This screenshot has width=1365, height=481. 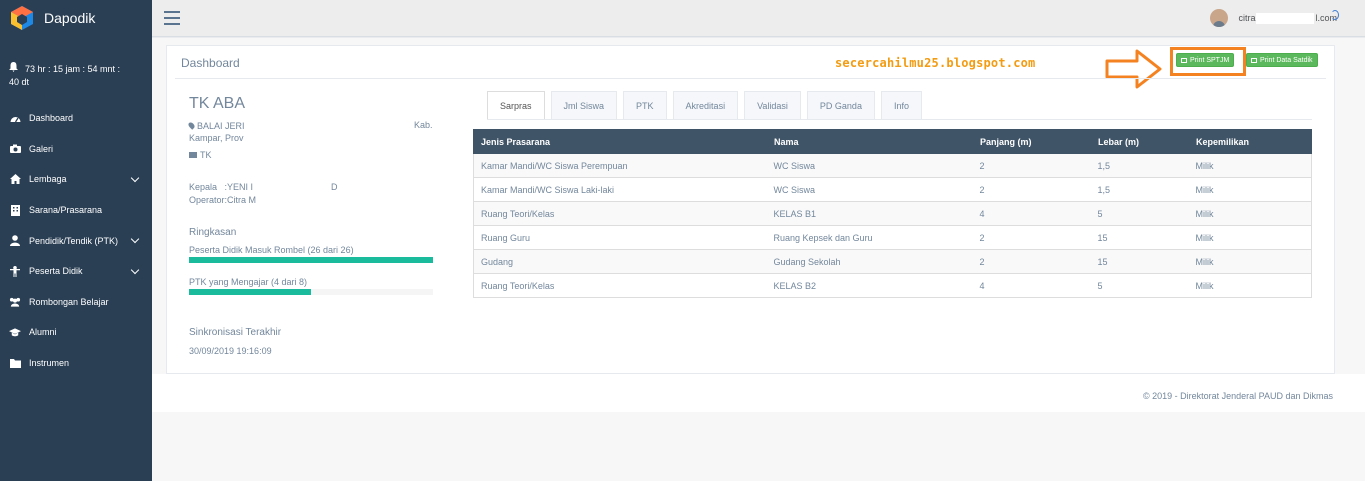 What do you see at coordinates (1139, 165) in the screenshot?
I see `table-cell: 1,5` at bounding box center [1139, 165].